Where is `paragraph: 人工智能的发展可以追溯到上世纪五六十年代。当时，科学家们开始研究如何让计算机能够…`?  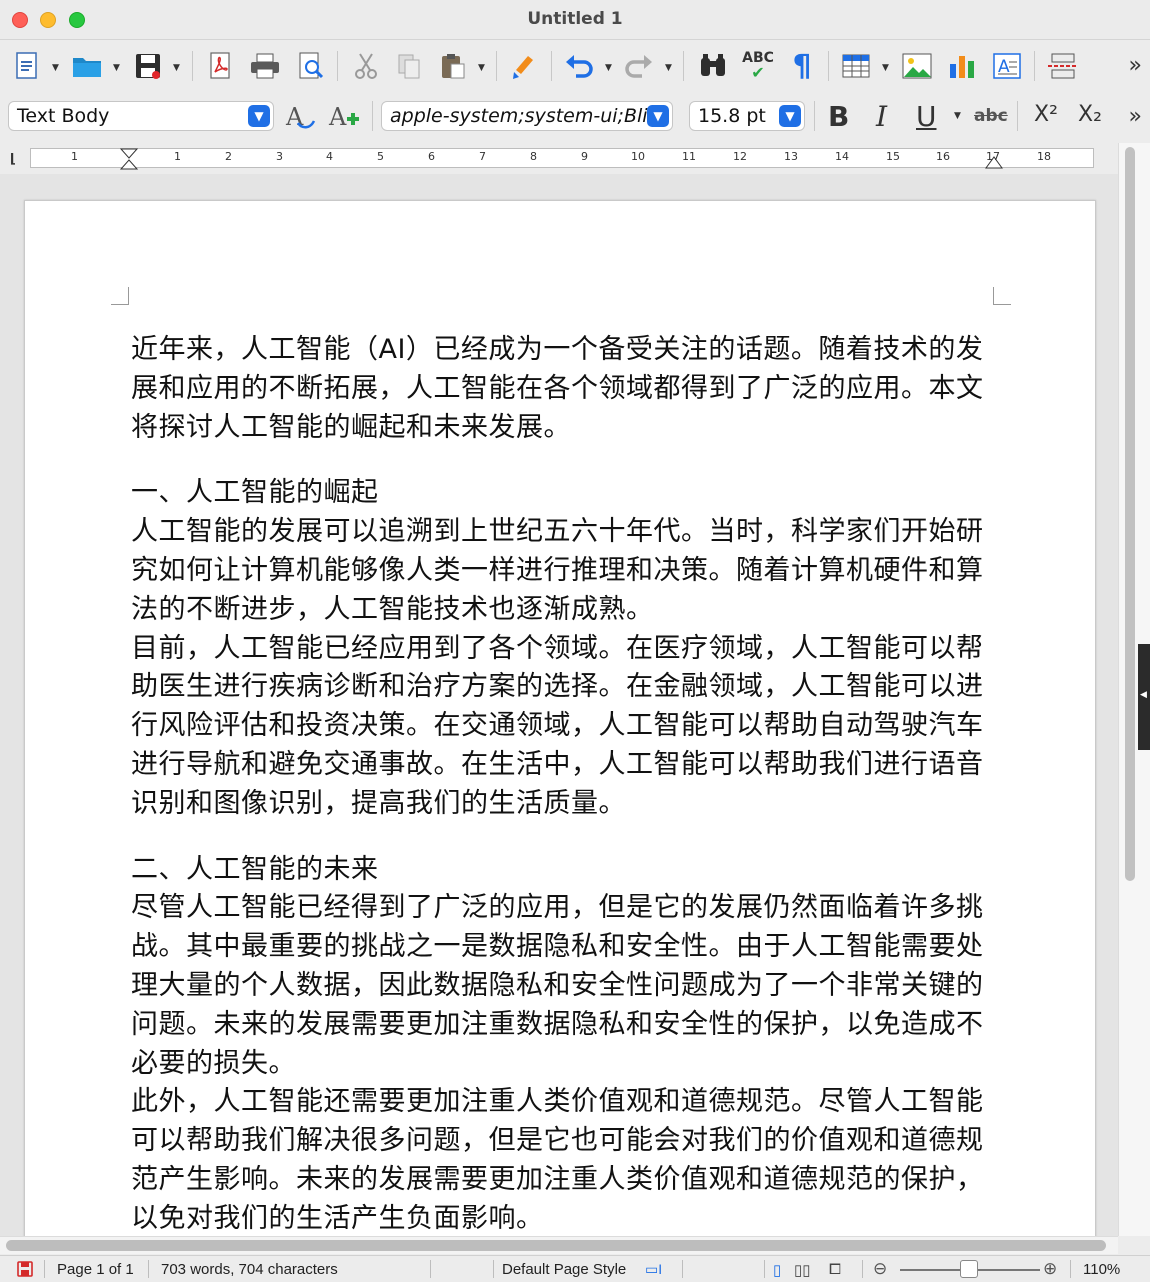
paragraph: 人工智能的发展可以追溯到上世纪五六十年代。当时，科学家们开始研究如何让计算机能够… is located at coordinates (561, 571).